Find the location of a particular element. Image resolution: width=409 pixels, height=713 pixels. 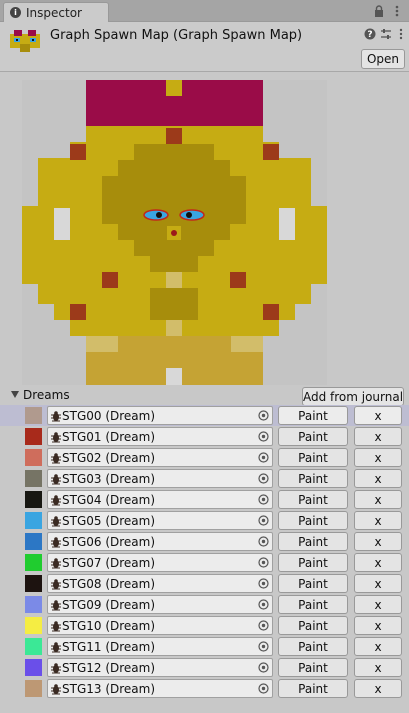

dream-object-field: STG13 (Dream) is located at coordinates (160, 688).